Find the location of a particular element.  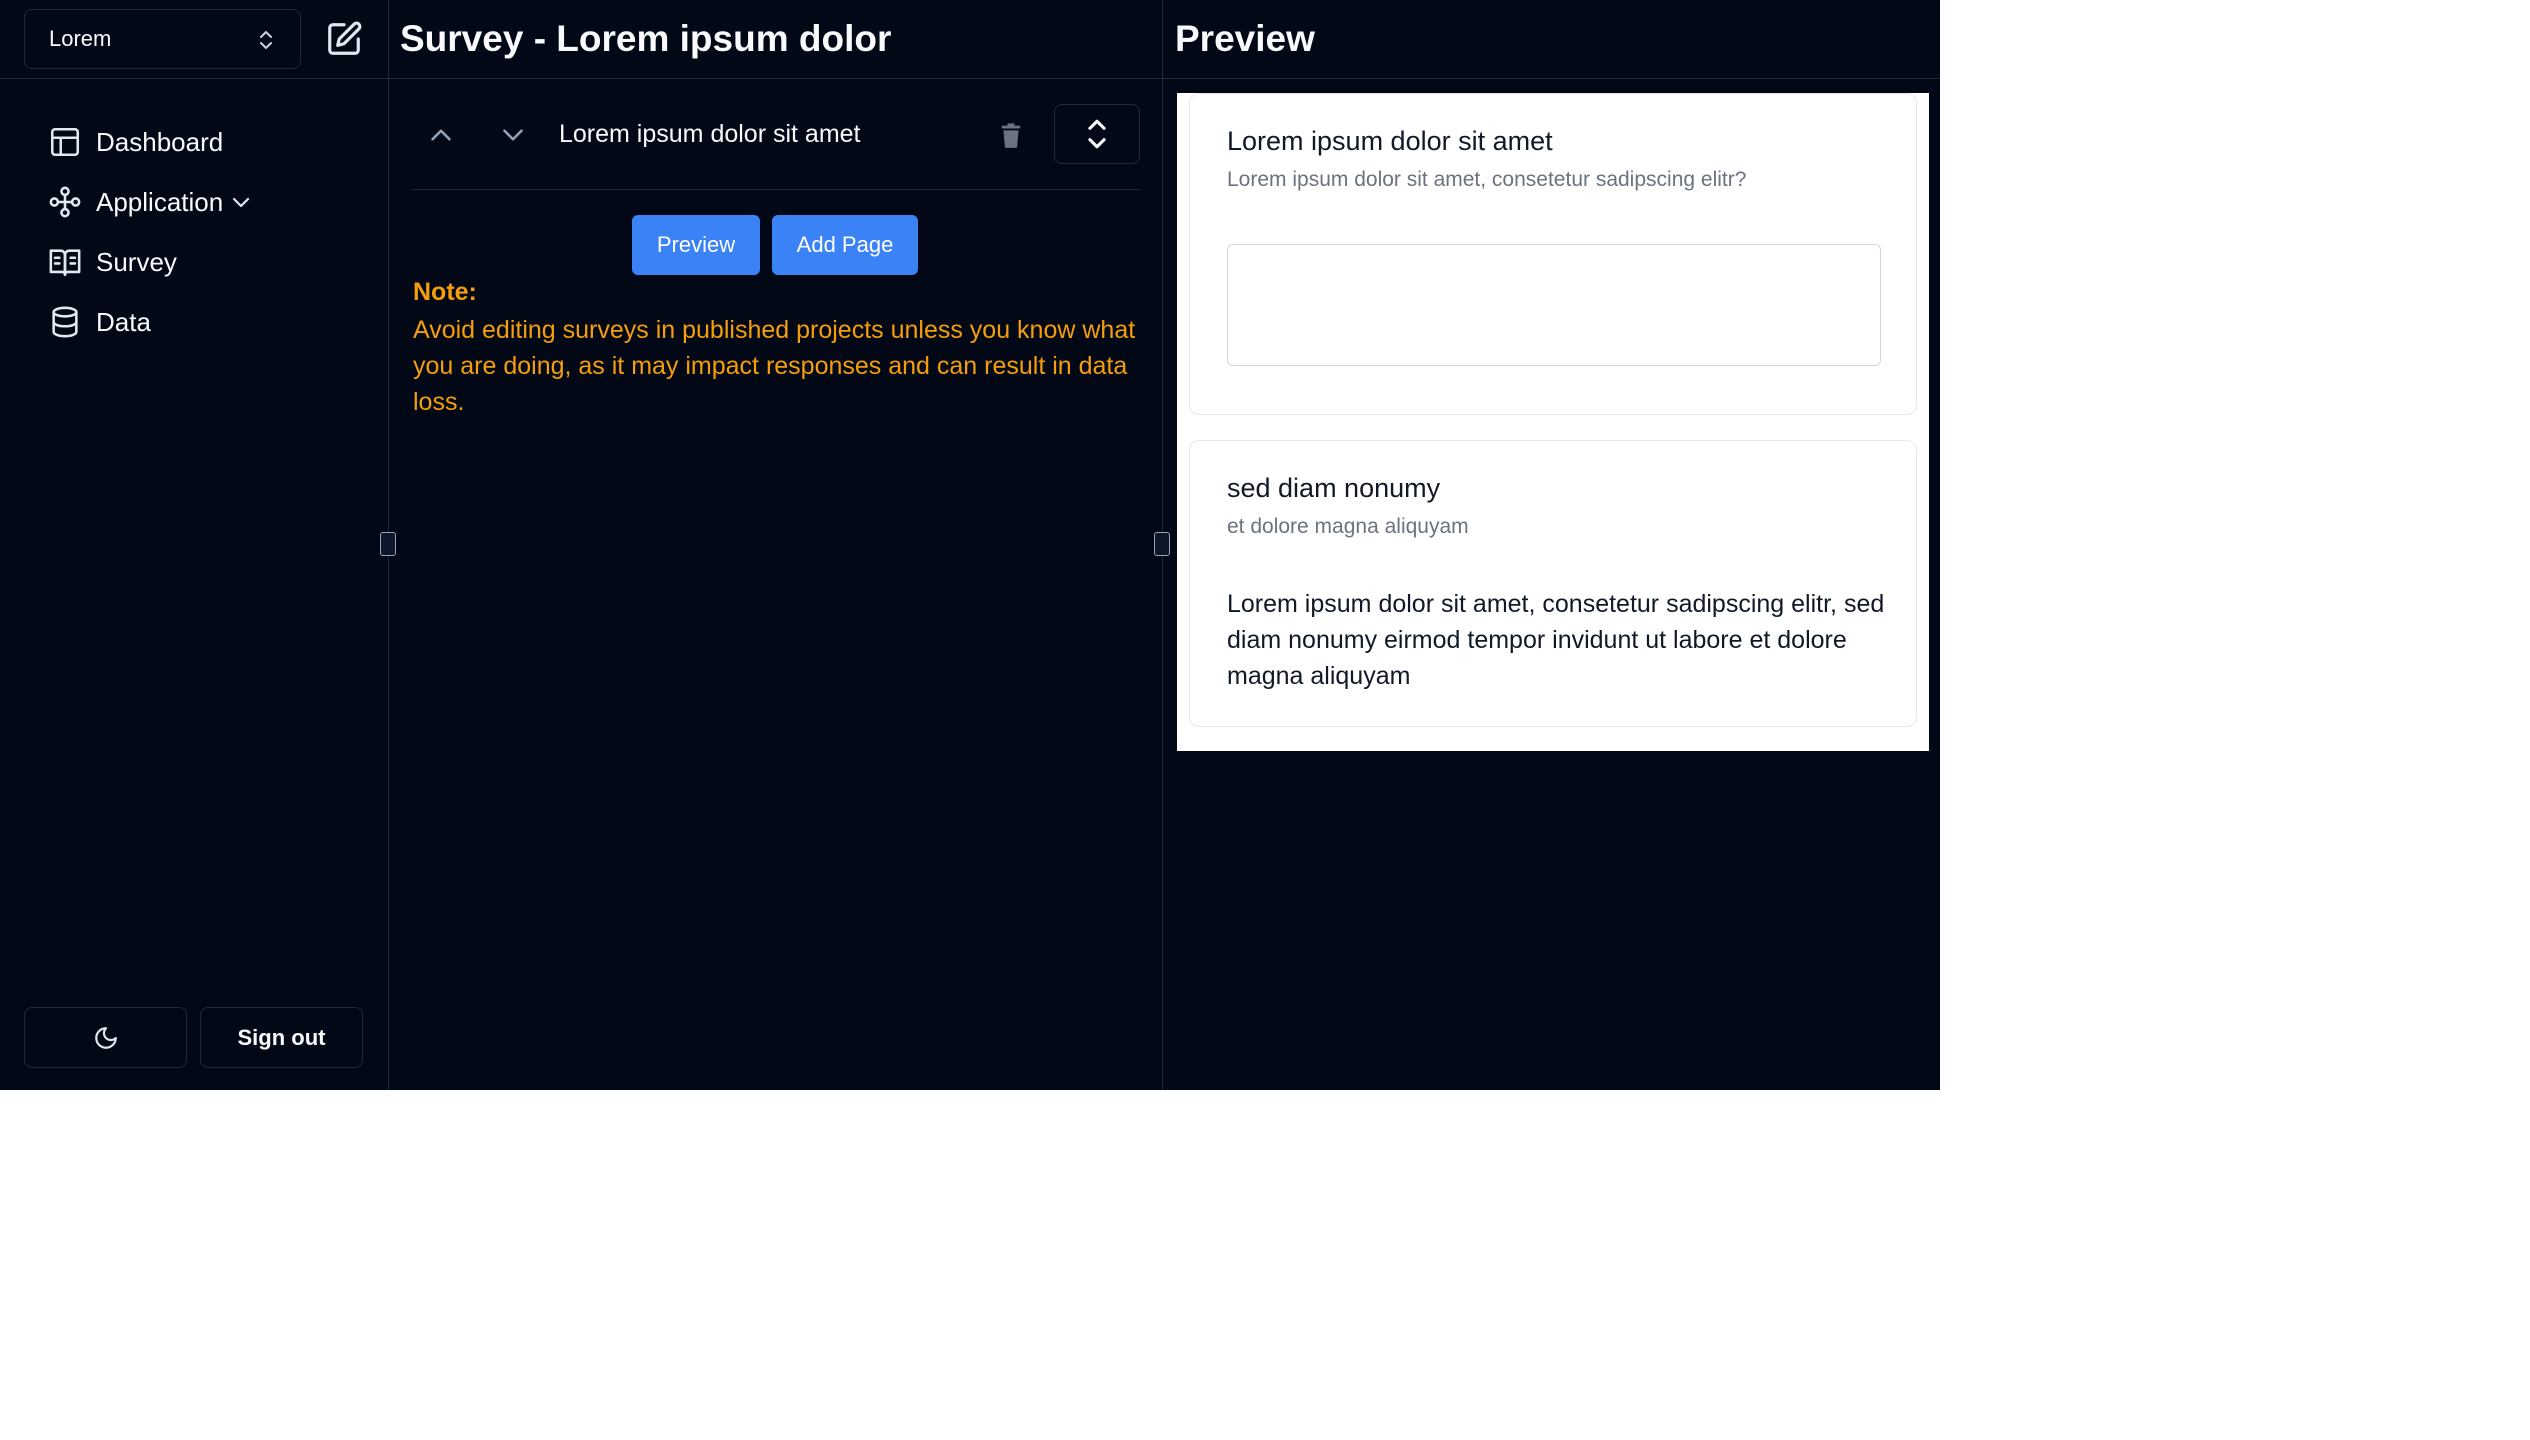

workflow-icon is located at coordinates (65, 202).